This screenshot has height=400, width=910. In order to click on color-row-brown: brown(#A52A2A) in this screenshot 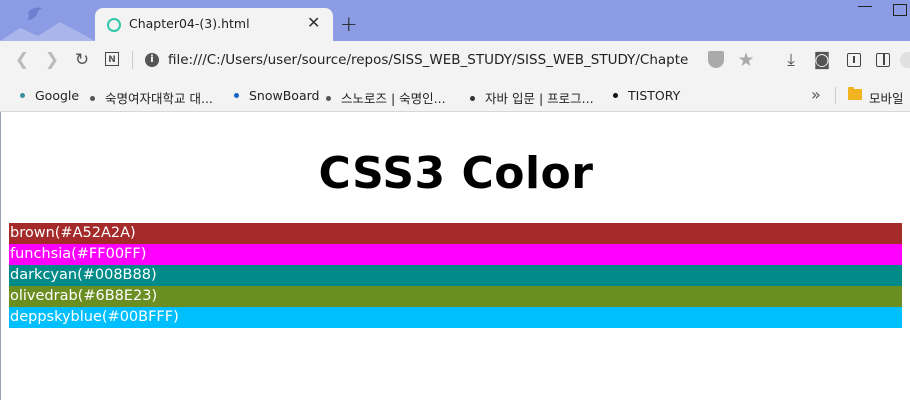, I will do `click(455, 233)`.